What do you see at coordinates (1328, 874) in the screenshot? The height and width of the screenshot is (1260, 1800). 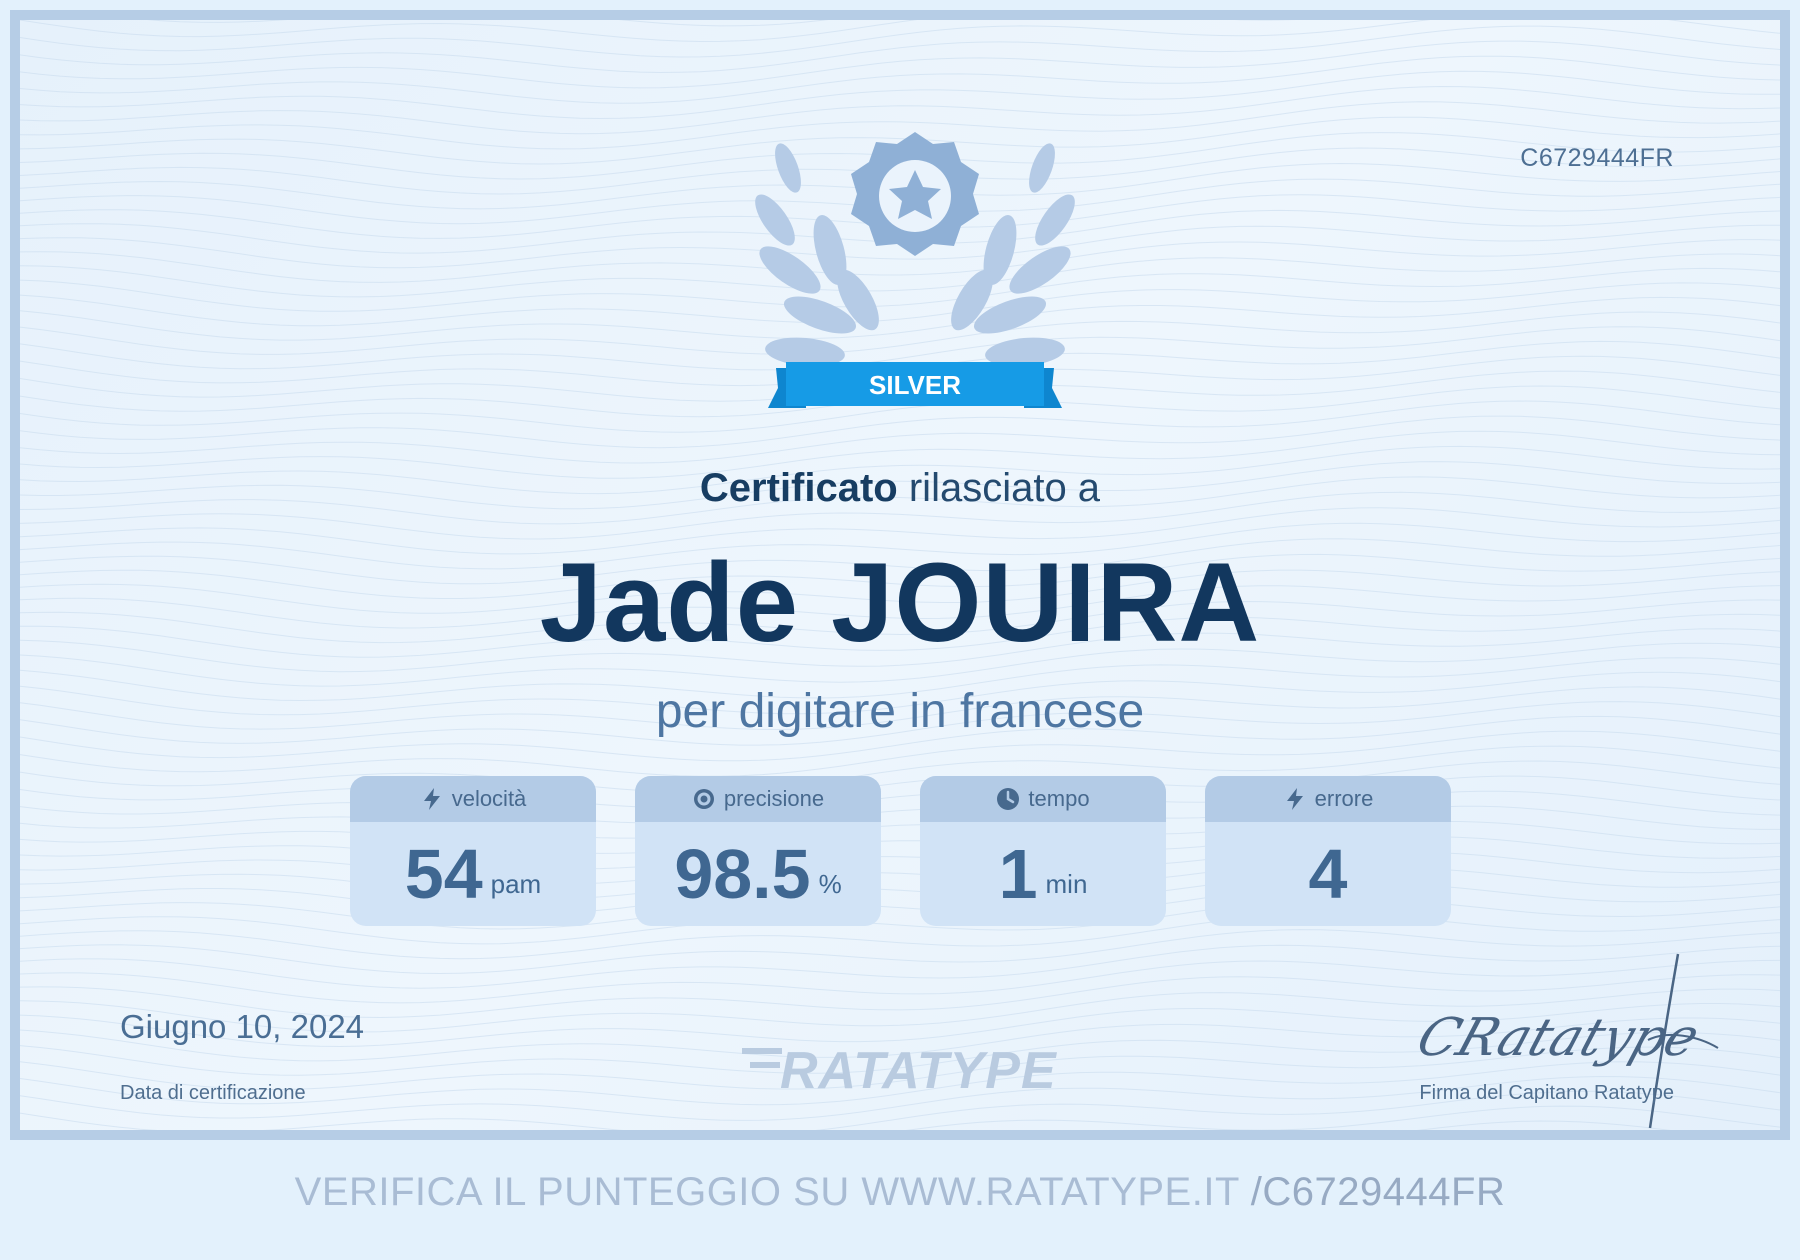 I see `stat-value: 4` at bounding box center [1328, 874].